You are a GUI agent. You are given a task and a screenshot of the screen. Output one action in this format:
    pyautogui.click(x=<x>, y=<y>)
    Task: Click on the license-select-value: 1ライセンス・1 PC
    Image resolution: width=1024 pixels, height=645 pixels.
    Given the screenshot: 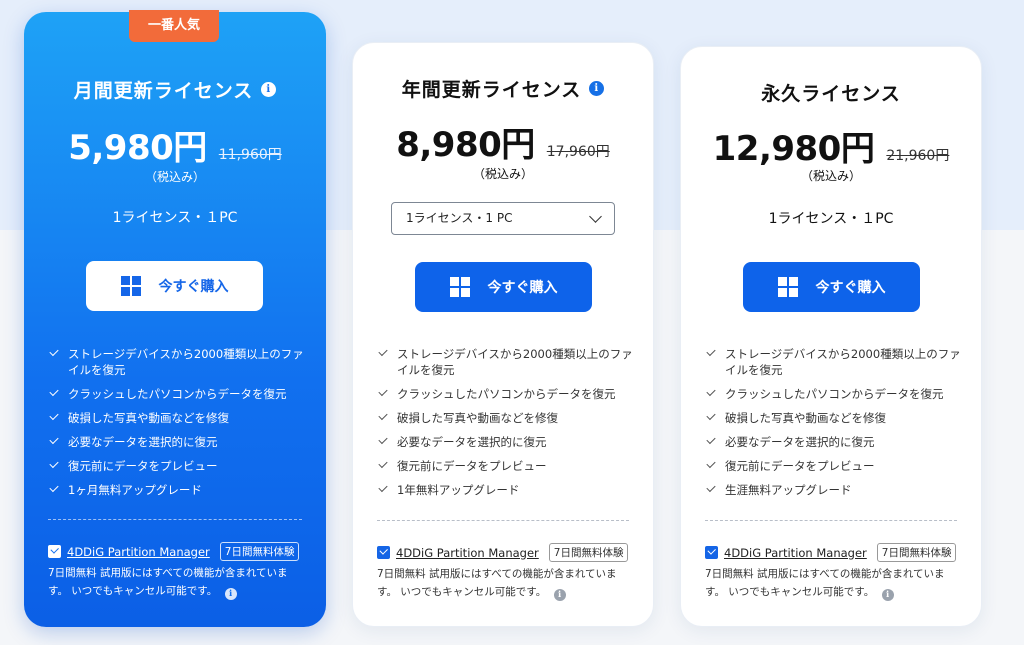 What is the action you would take?
    pyautogui.click(x=459, y=218)
    